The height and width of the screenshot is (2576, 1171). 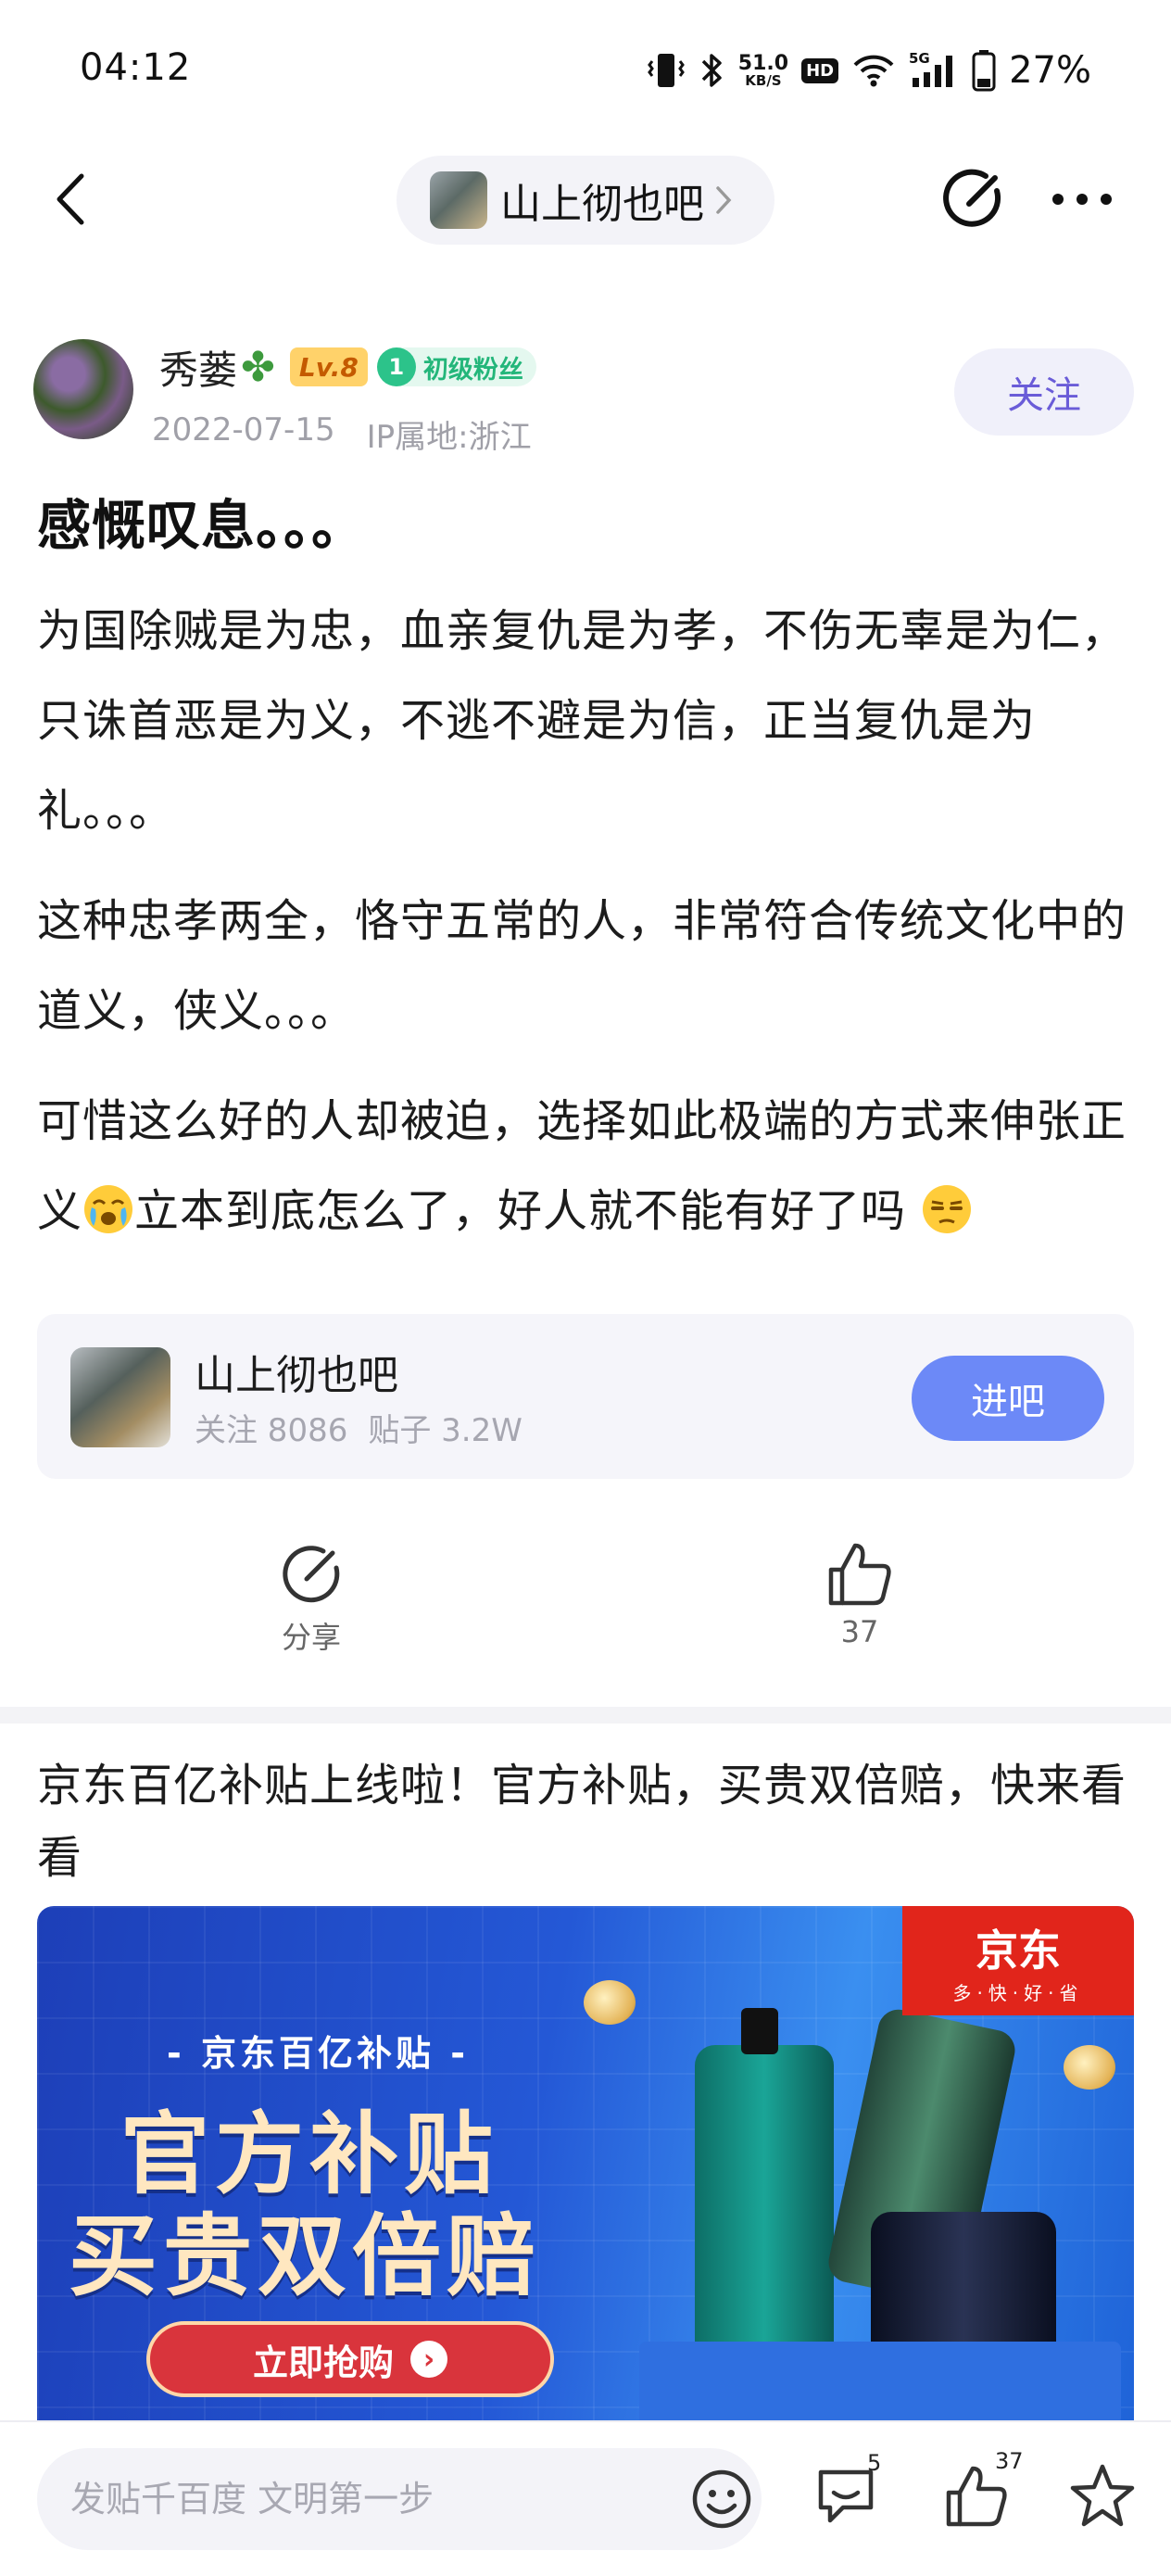 I want to click on more-button, so click(x=1082, y=200).